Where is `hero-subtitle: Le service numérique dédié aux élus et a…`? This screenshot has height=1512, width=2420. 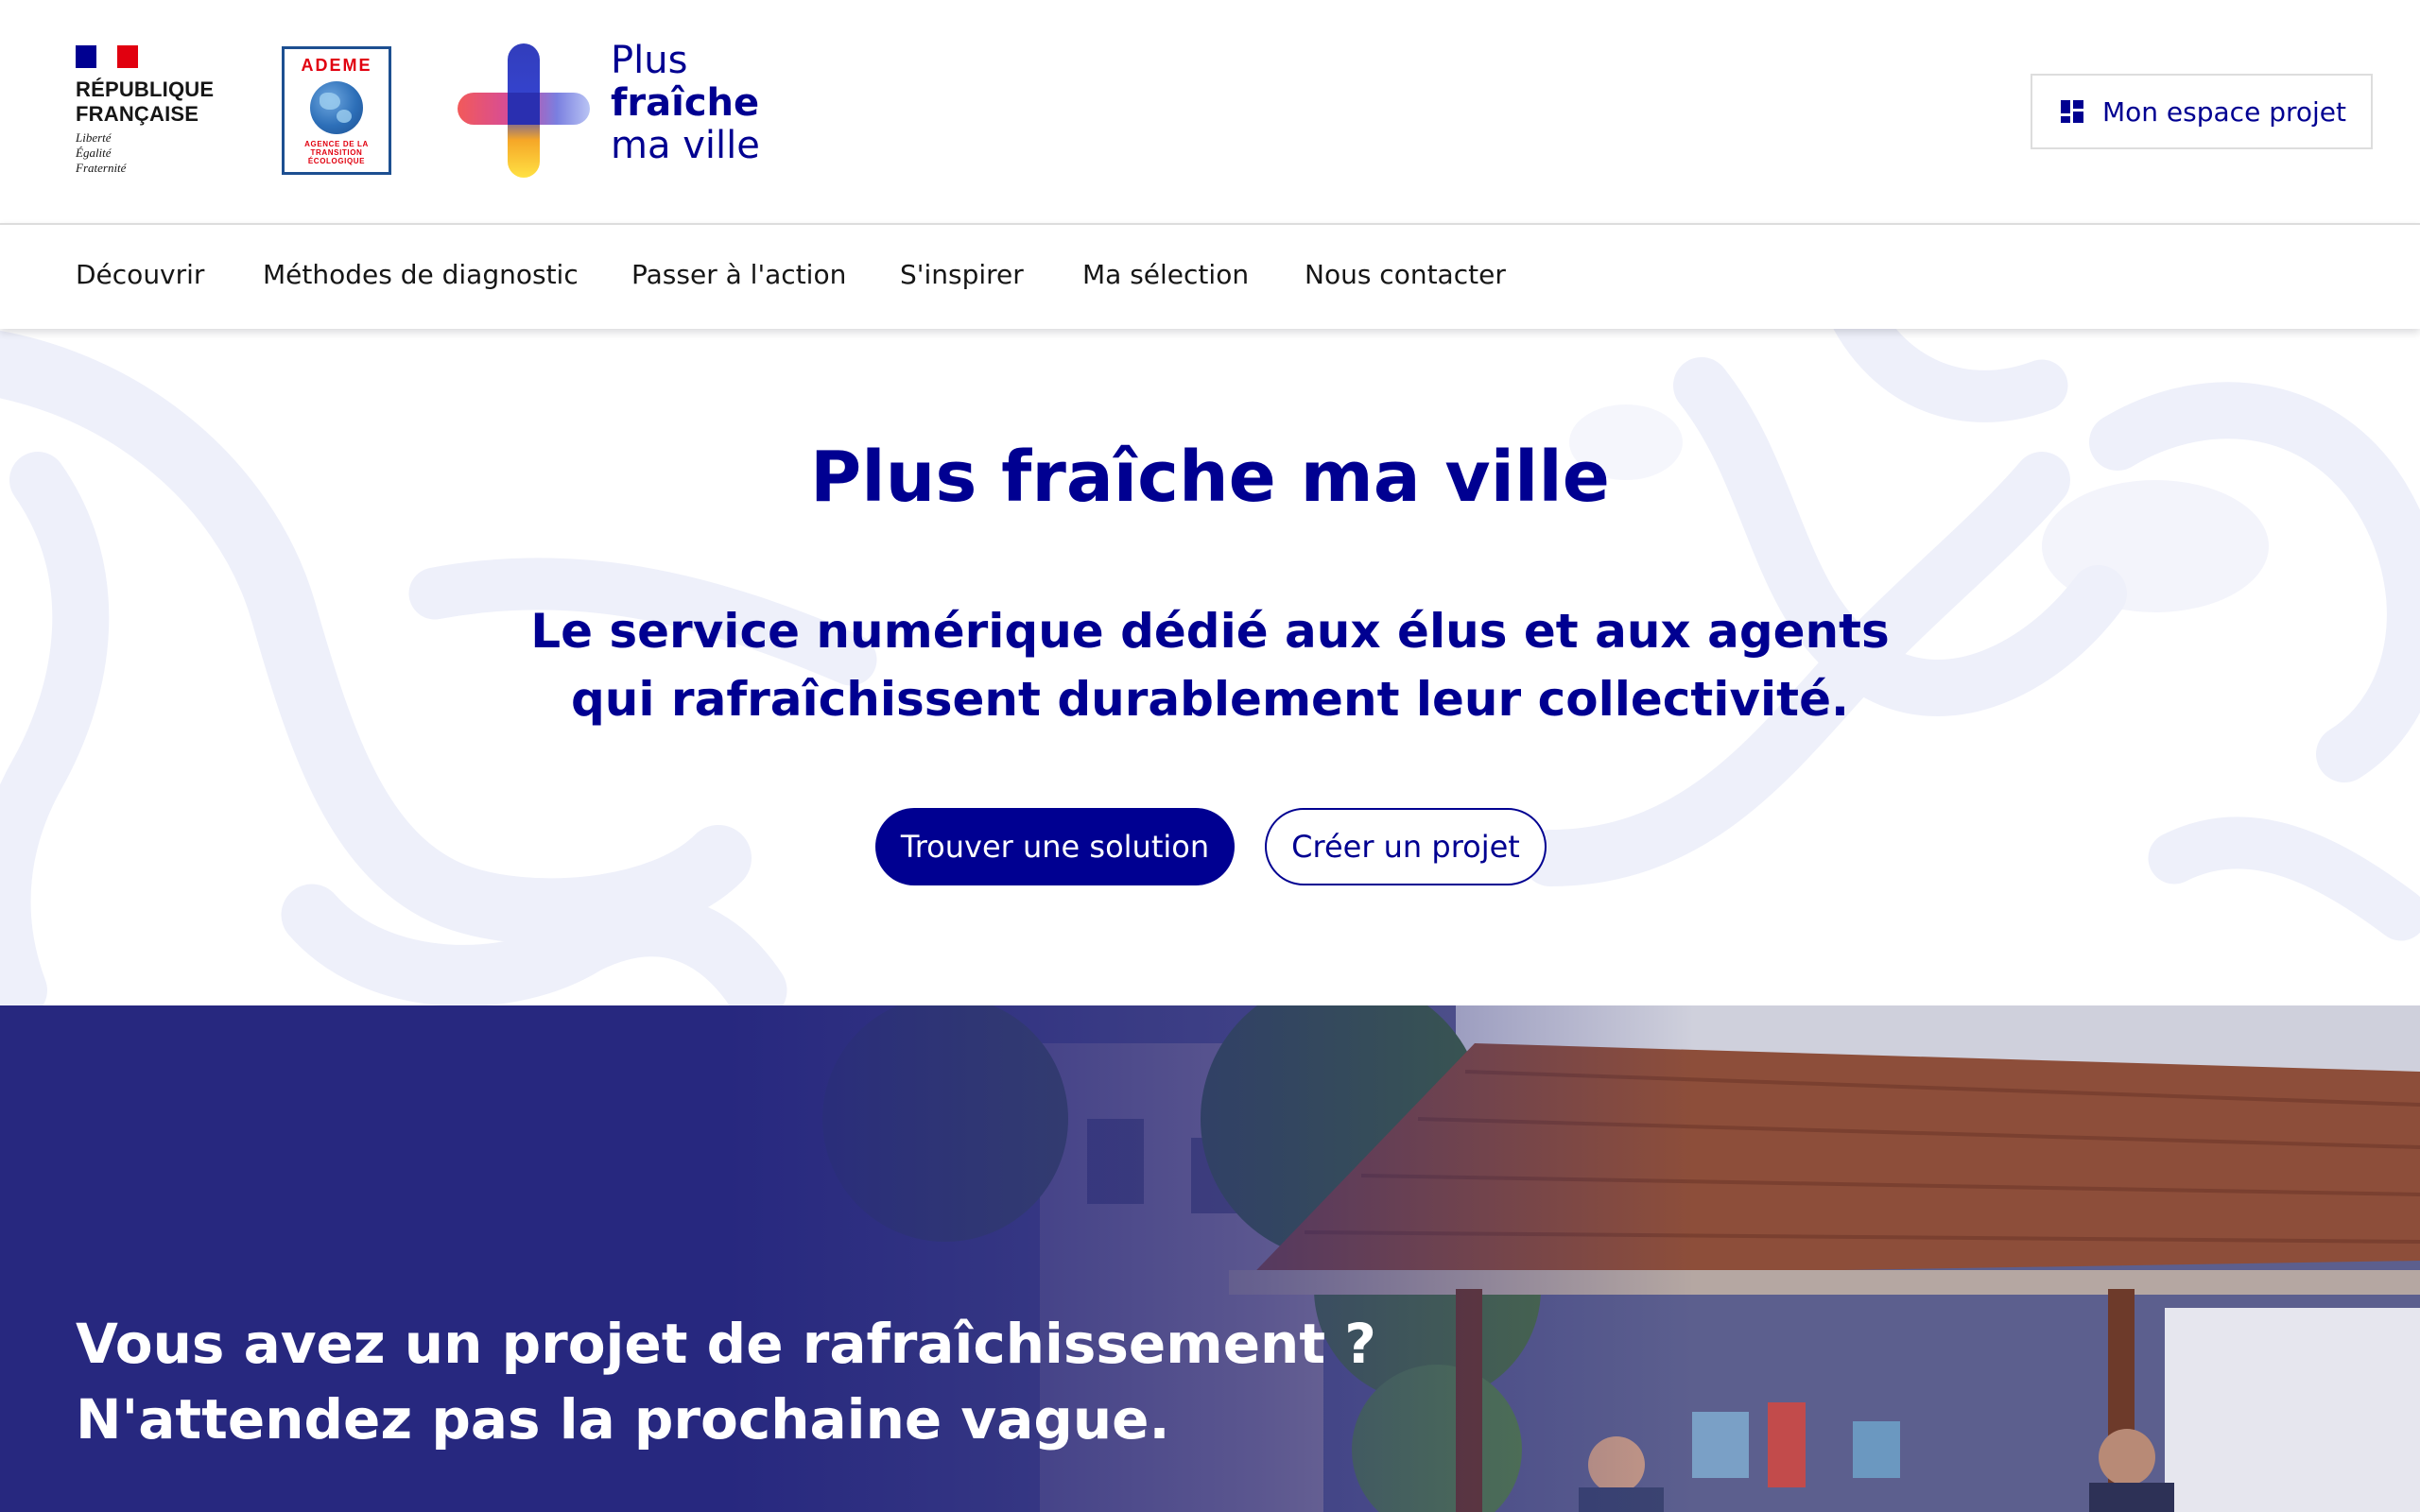
hero-subtitle: Le service numérique dédié aux élus et a… is located at coordinates (1210, 665).